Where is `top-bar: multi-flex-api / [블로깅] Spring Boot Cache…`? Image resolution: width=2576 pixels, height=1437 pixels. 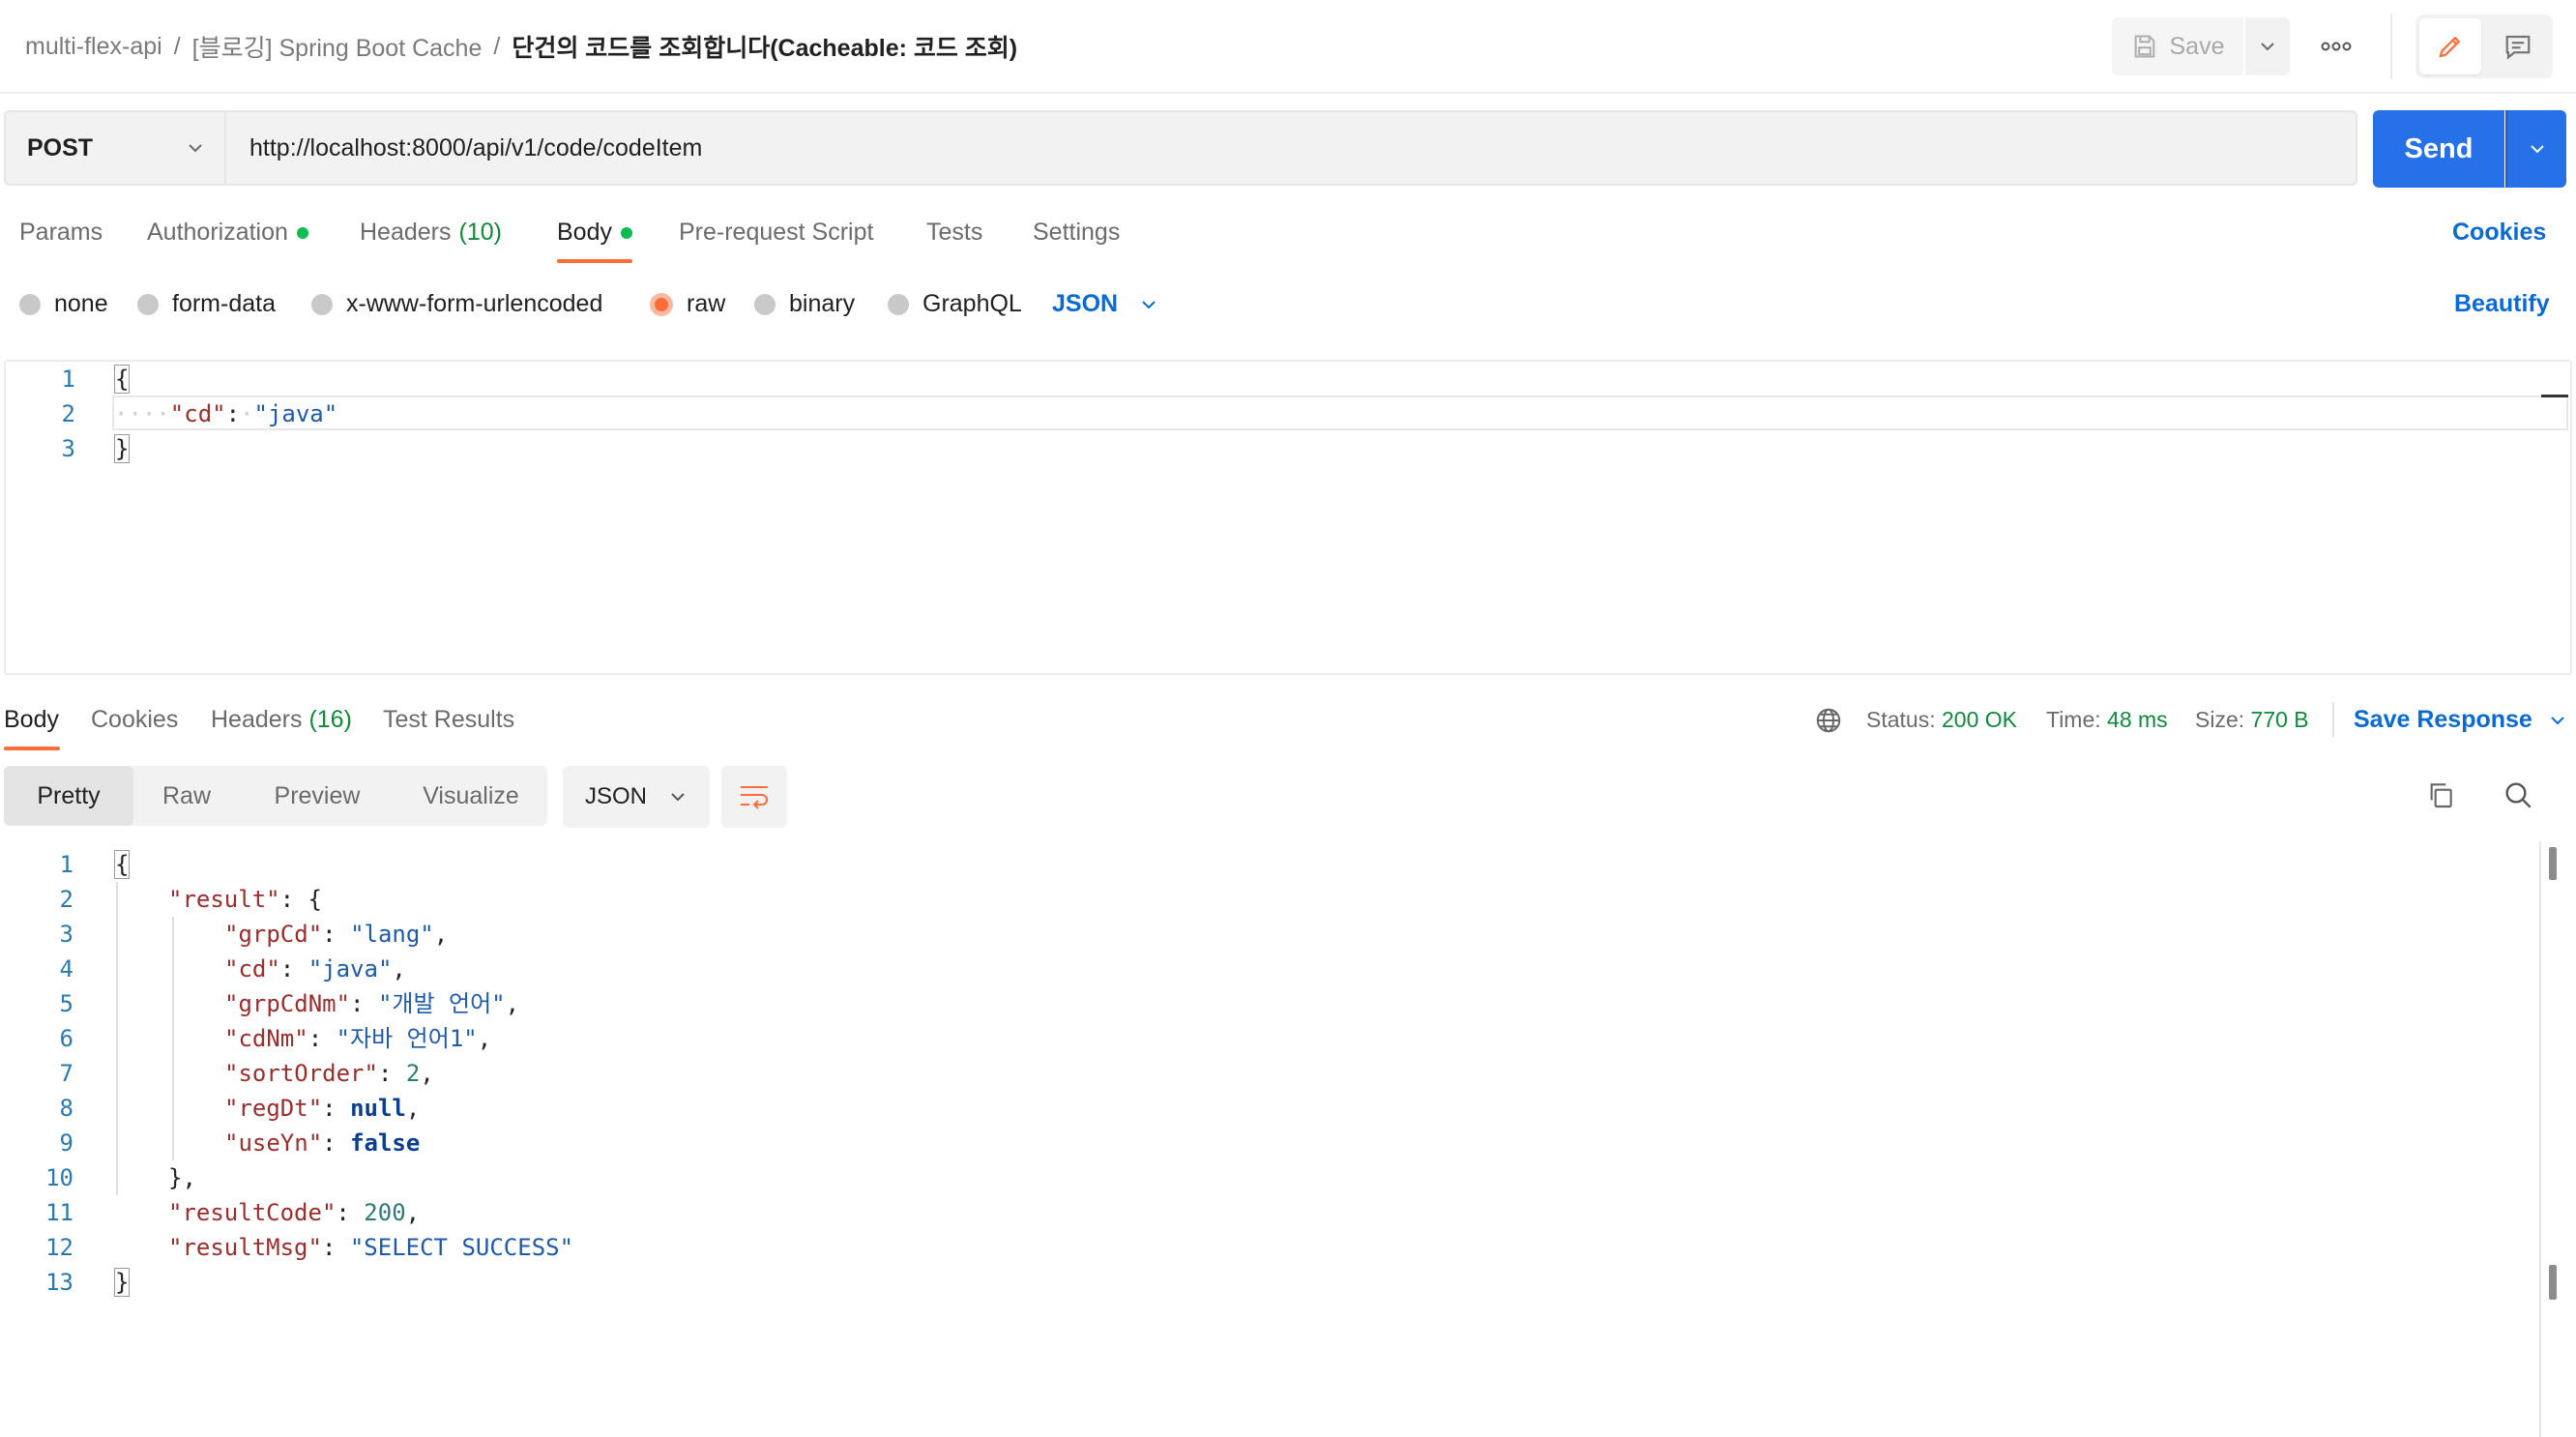
top-bar: multi-flex-api / [블로깅] Spring Boot Cache… is located at coordinates (1288, 47).